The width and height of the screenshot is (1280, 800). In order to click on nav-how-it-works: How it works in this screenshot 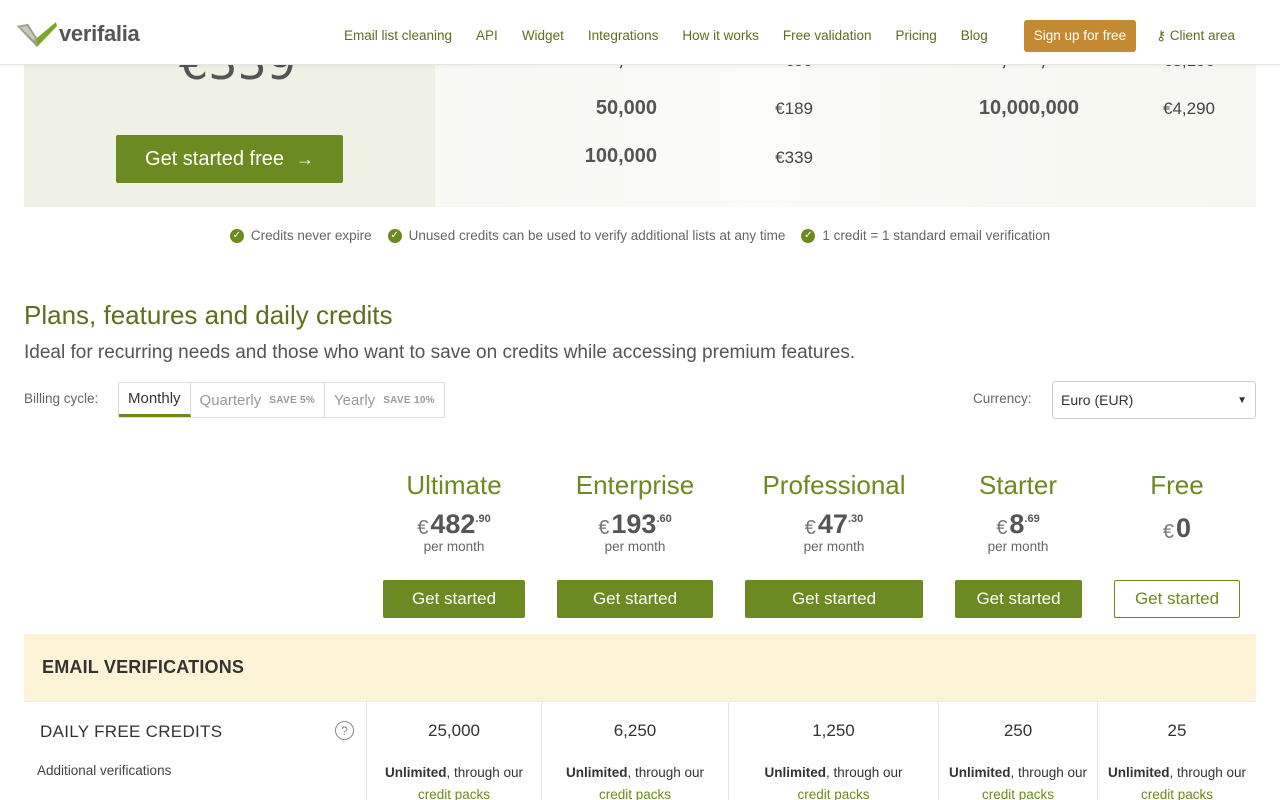, I will do `click(720, 36)`.